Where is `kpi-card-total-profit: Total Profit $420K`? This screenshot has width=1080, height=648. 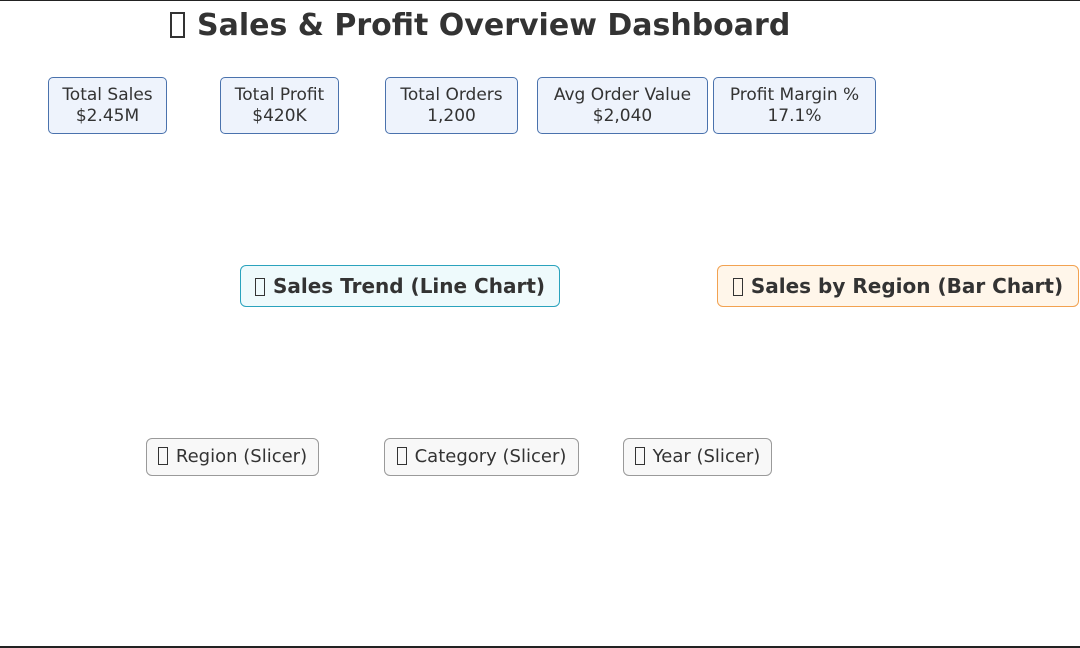
kpi-card-total-profit: Total Profit $420K is located at coordinates (279, 105).